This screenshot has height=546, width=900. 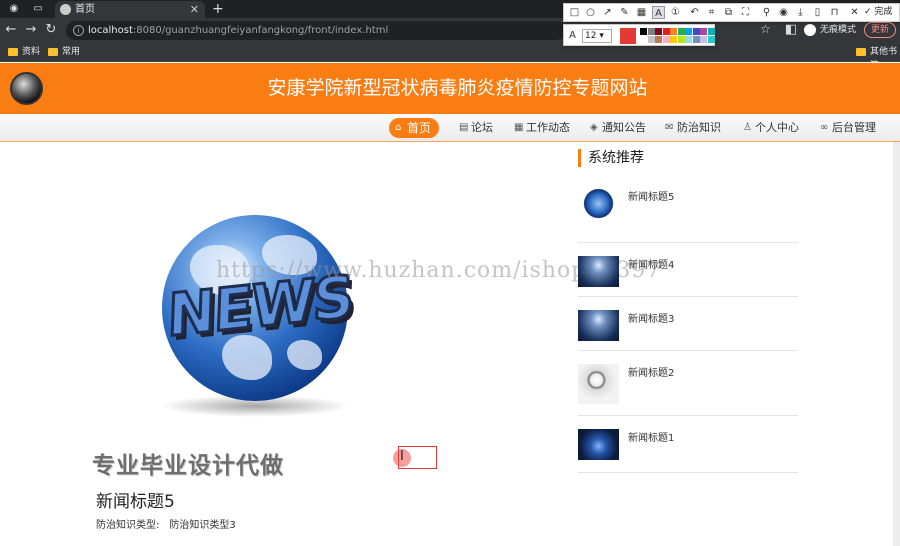 What do you see at coordinates (658, 12) in the screenshot?
I see `text-tool-icon: A` at bounding box center [658, 12].